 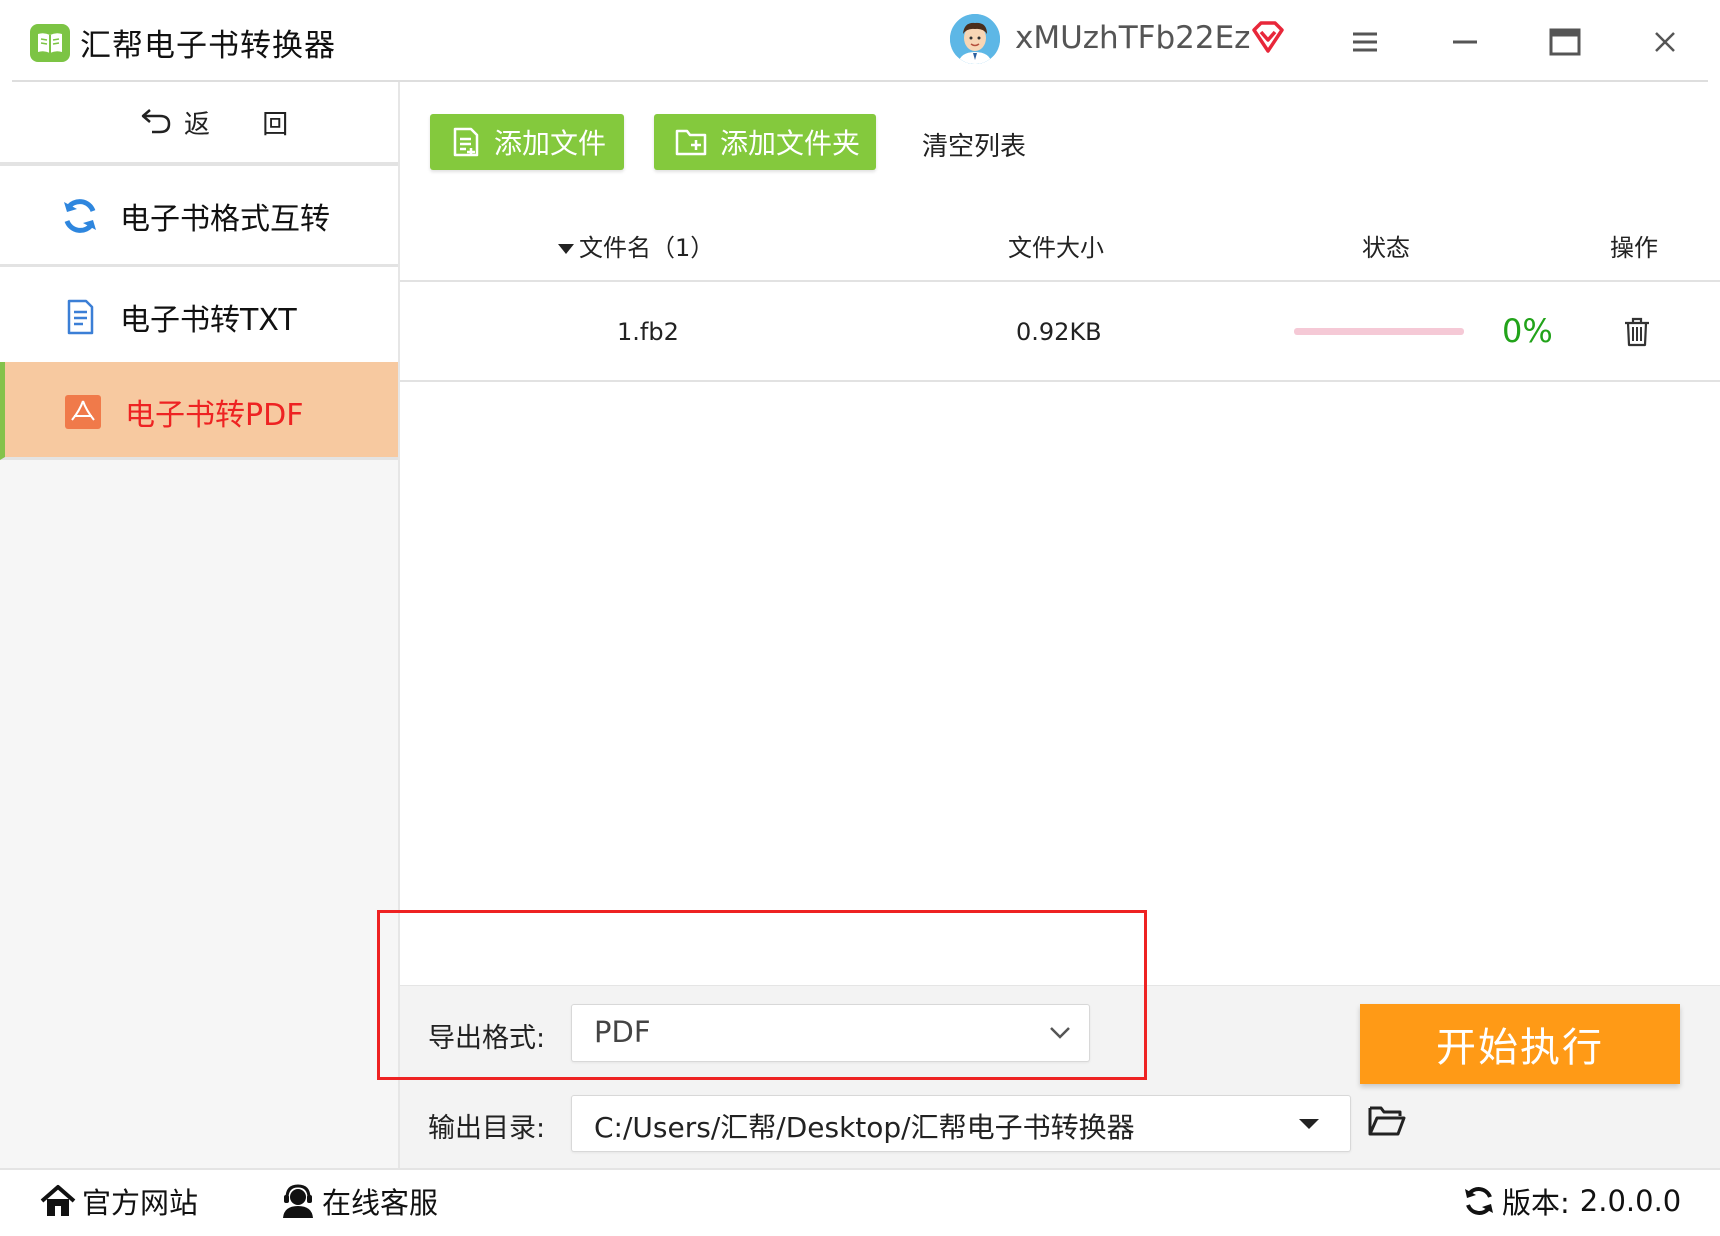 What do you see at coordinates (83, 412) in the screenshot?
I see `pdf-icon` at bounding box center [83, 412].